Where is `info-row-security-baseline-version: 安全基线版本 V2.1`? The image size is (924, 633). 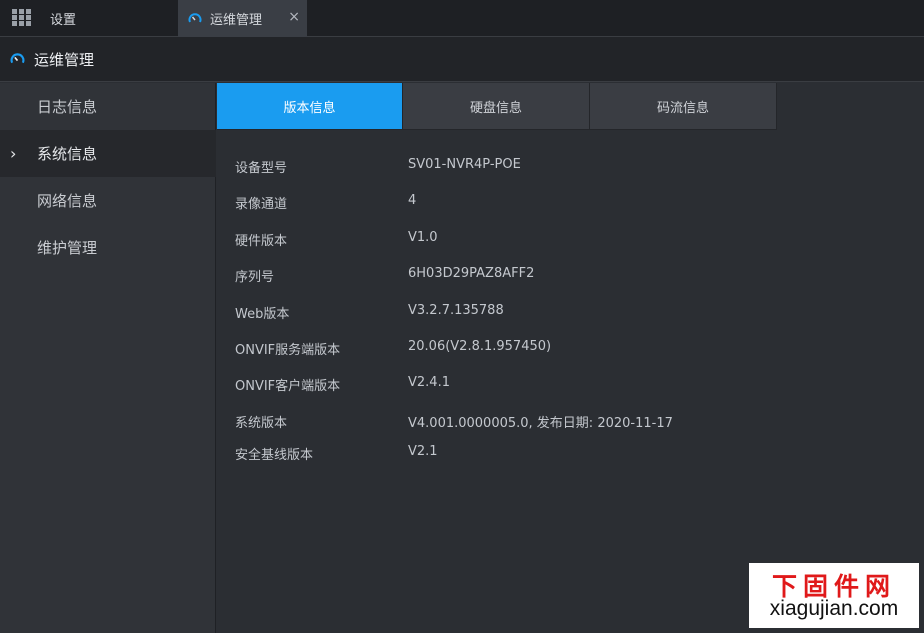 info-row-security-baseline-version: 安全基线版本 V2.1 is located at coordinates (565, 454).